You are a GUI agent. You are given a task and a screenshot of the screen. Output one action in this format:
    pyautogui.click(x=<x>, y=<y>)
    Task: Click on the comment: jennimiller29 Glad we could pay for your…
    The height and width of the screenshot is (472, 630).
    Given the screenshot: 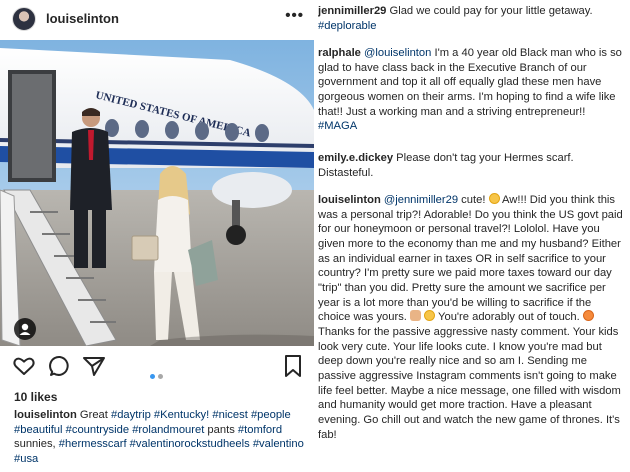 What is the action you would take?
    pyautogui.click(x=471, y=18)
    